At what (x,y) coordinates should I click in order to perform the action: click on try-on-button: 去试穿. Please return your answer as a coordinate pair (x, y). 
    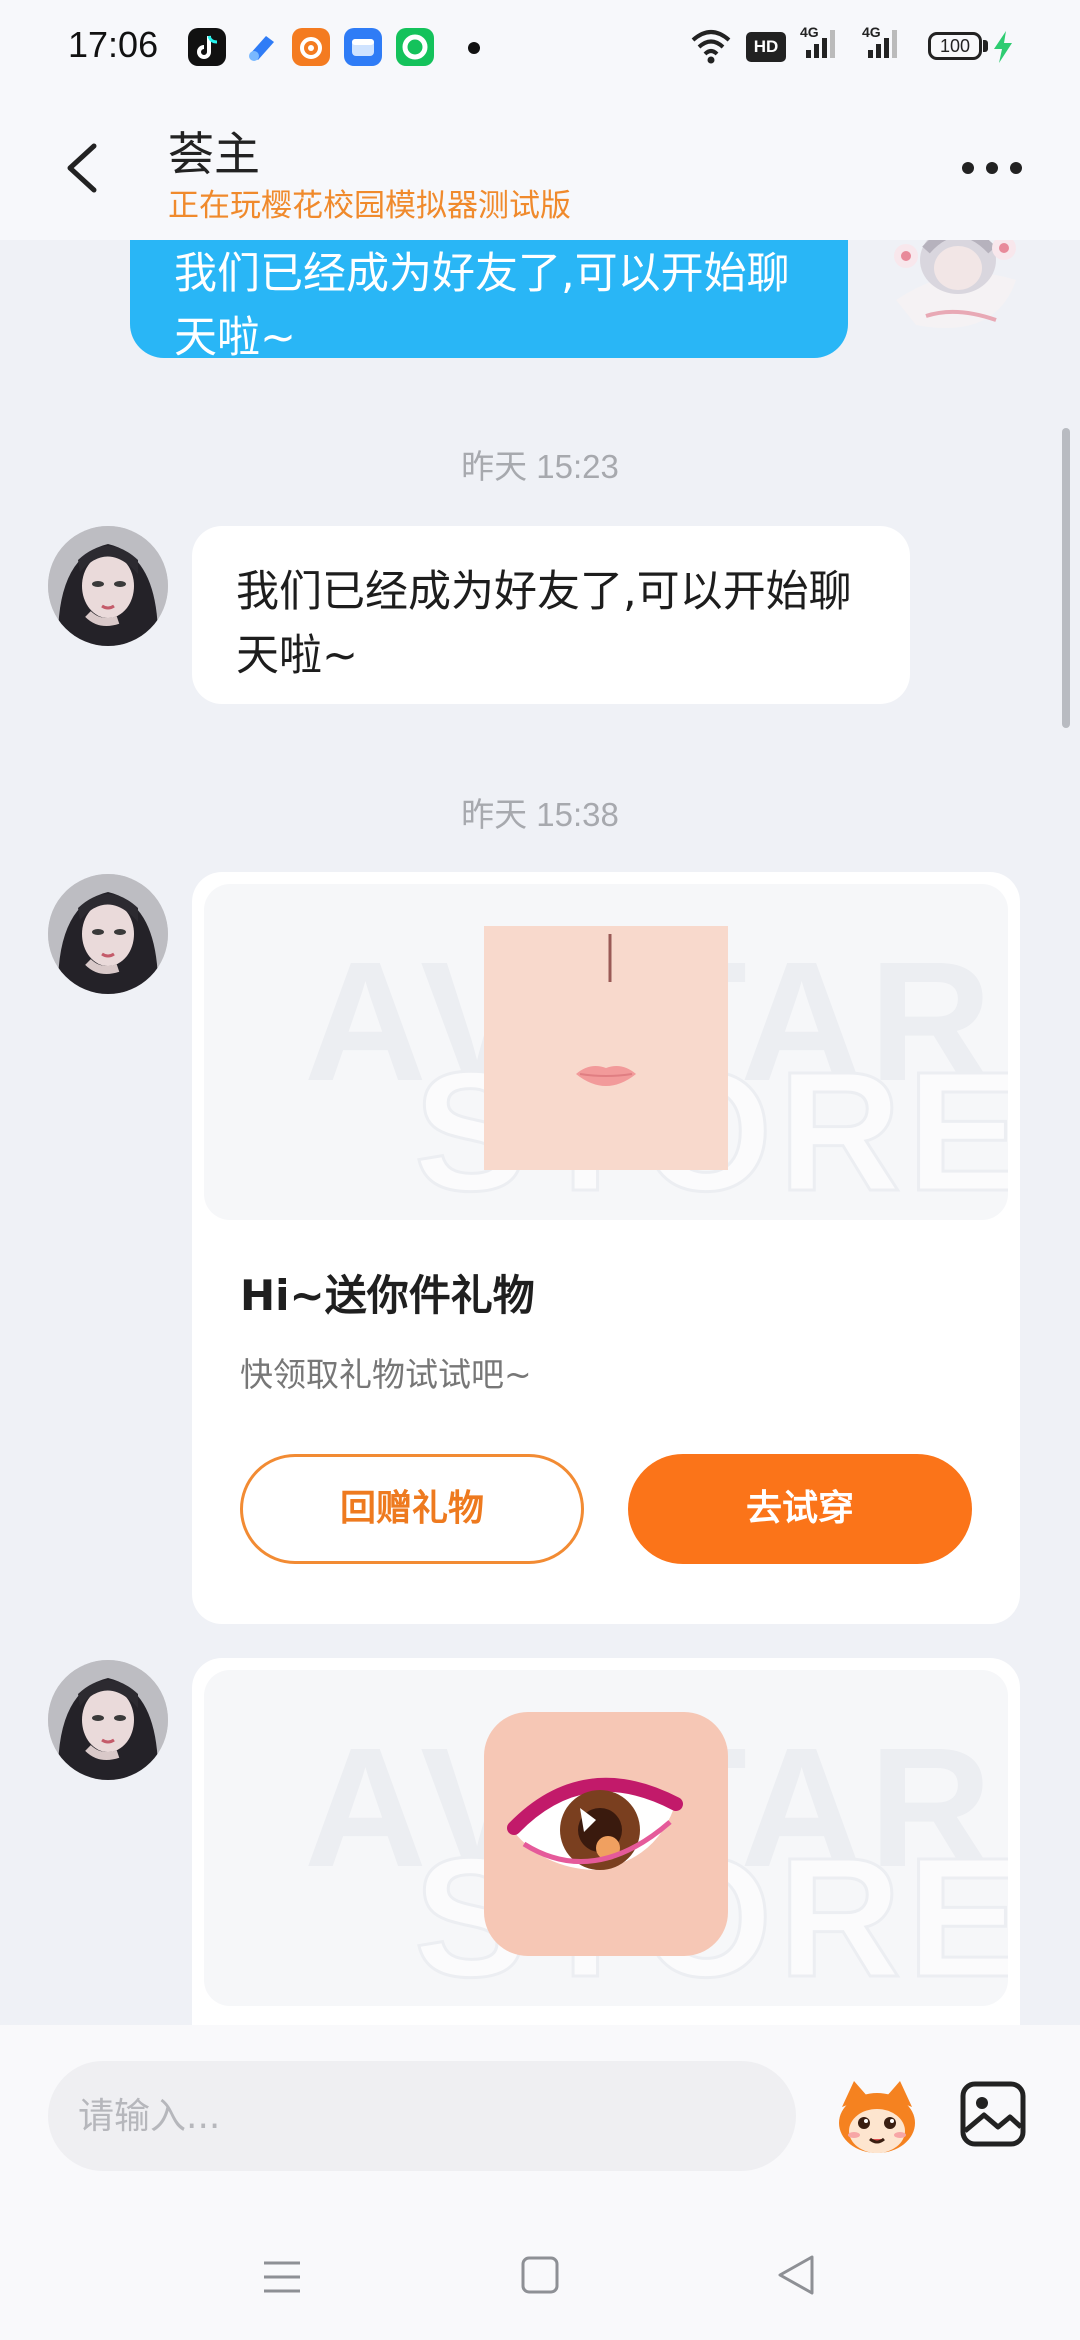
    Looking at the image, I should click on (800, 1509).